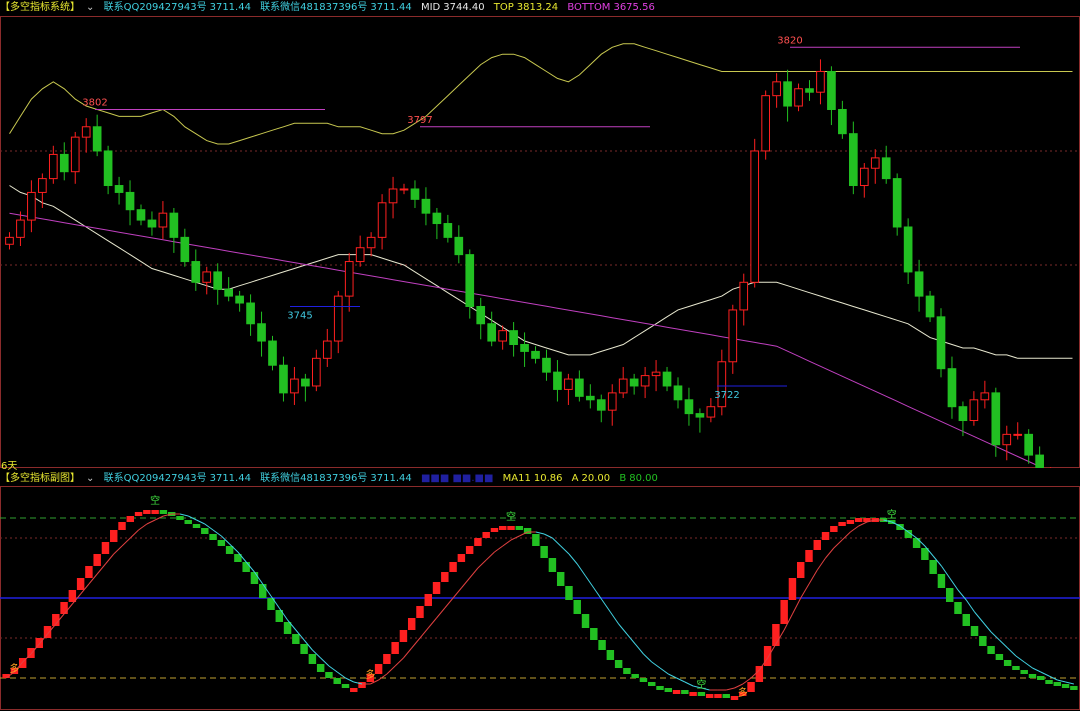 The image size is (1080, 711). I want to click on sub-indicator-title: 【多空指标副图】, so click(40, 478).